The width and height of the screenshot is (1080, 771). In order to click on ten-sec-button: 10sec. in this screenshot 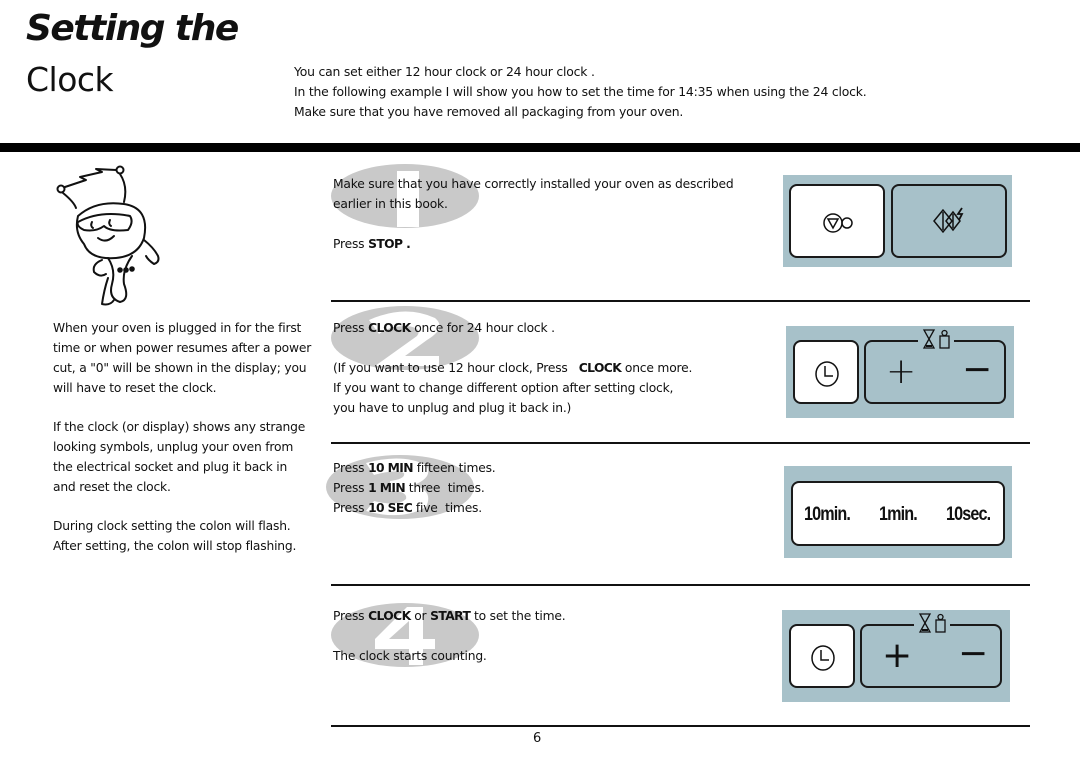, I will do `click(968, 515)`.